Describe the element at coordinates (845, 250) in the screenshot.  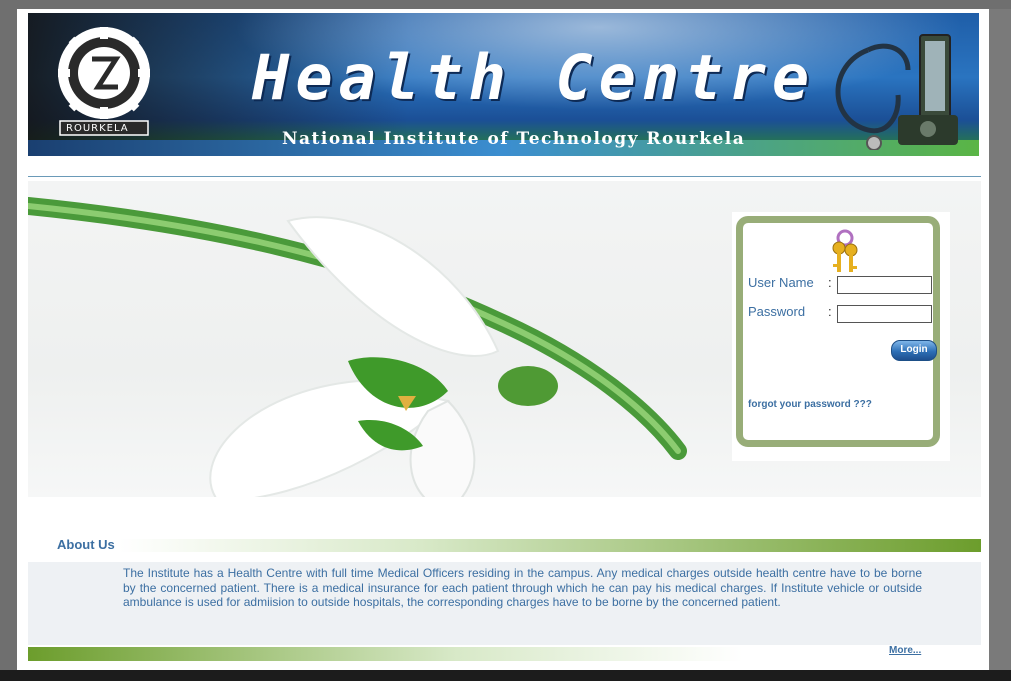
I see `keys-icon` at that location.